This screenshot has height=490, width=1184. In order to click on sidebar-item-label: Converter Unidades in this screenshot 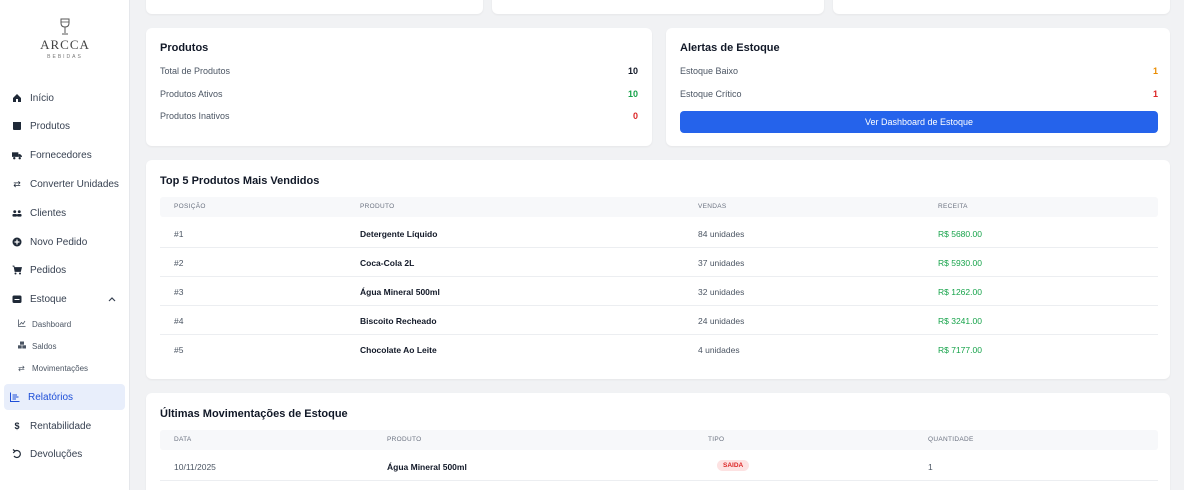, I will do `click(74, 184)`.